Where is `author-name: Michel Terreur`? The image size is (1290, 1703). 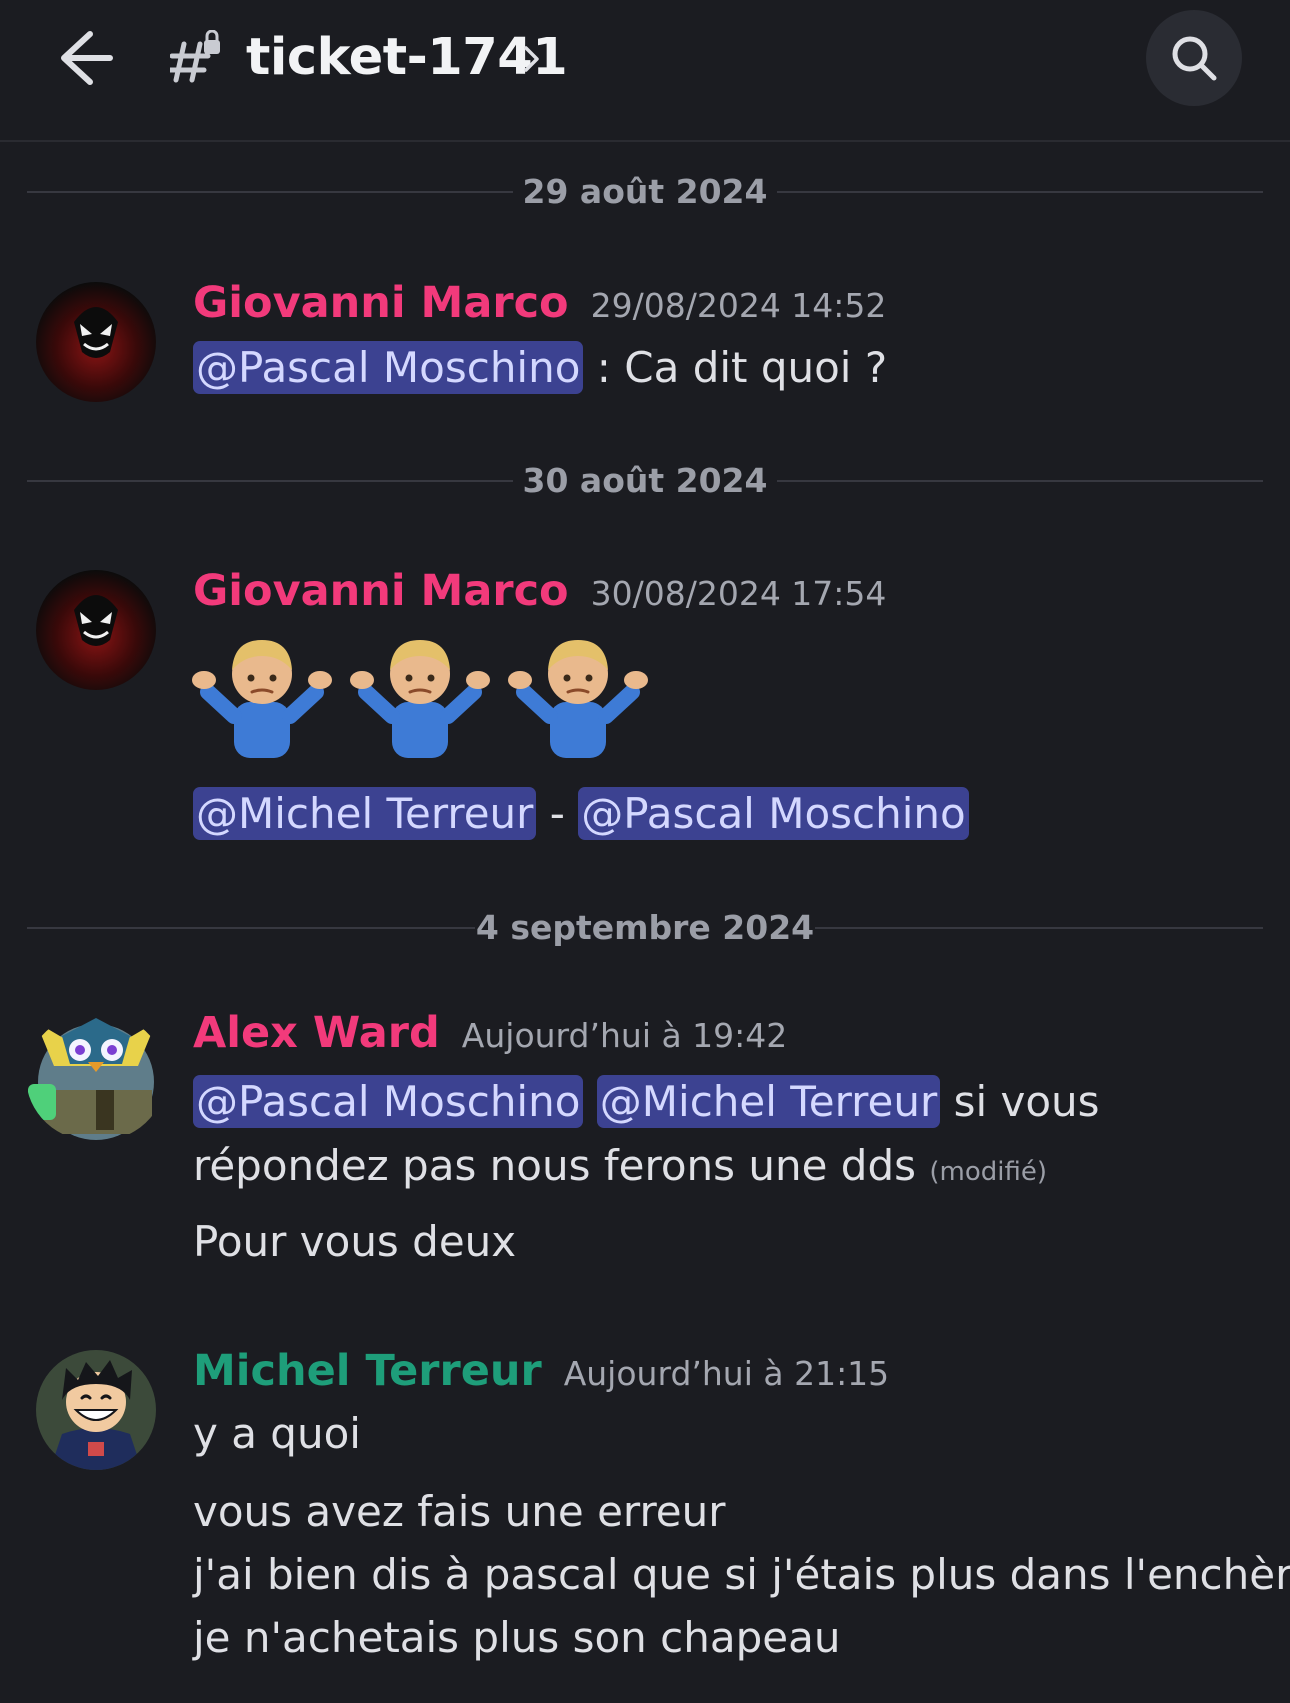 author-name: Michel Terreur is located at coordinates (367, 1371).